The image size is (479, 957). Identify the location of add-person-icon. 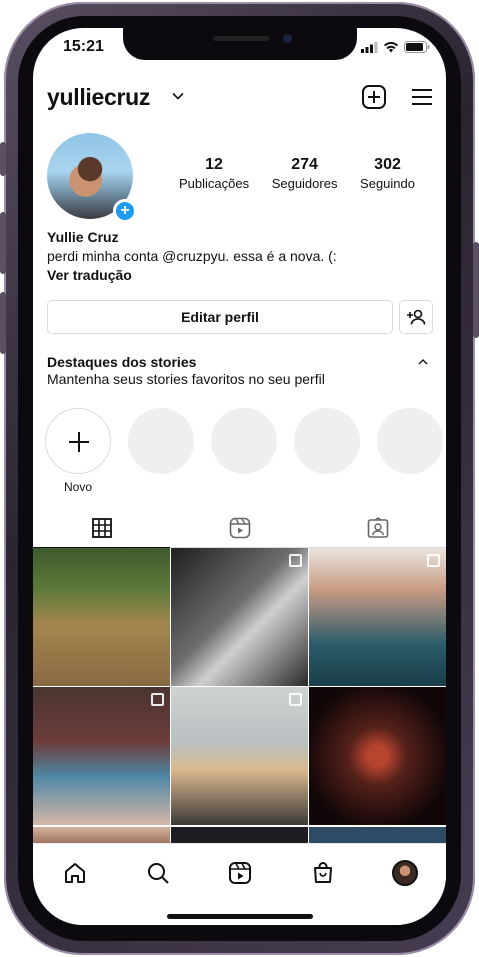
(416, 317).